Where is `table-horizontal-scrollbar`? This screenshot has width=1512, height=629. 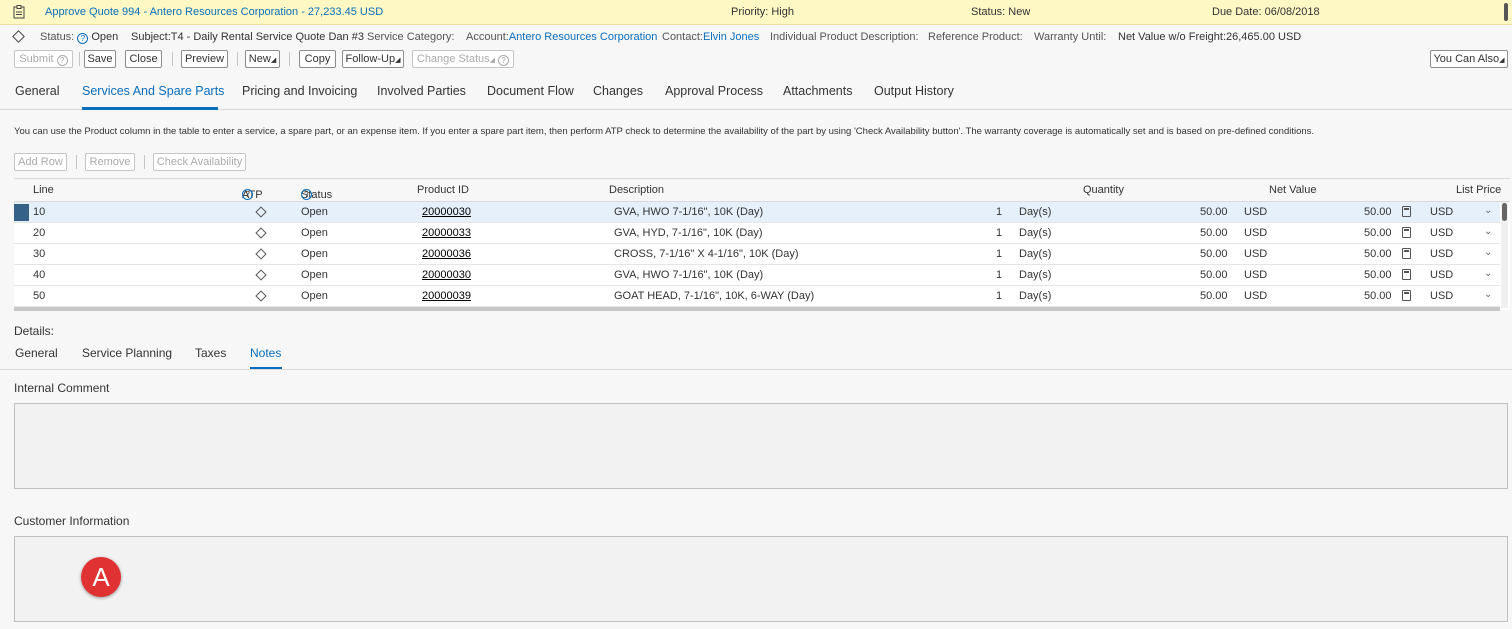
table-horizontal-scrollbar is located at coordinates (757, 309).